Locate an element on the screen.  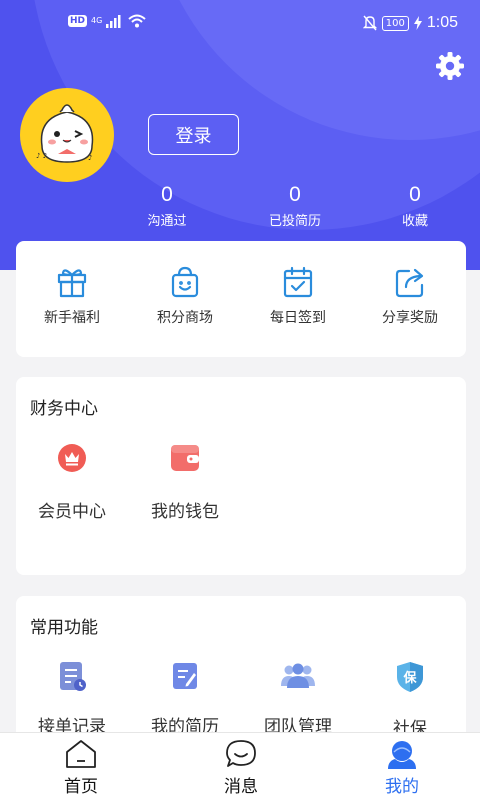
stat-label: 沟通过 is located at coordinates (167, 221).